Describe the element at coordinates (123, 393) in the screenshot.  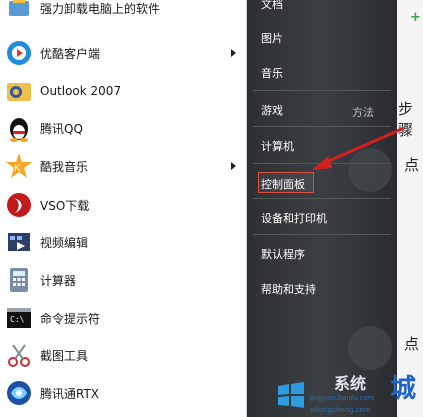
I see `program-item: 腾讯通RTX` at that location.